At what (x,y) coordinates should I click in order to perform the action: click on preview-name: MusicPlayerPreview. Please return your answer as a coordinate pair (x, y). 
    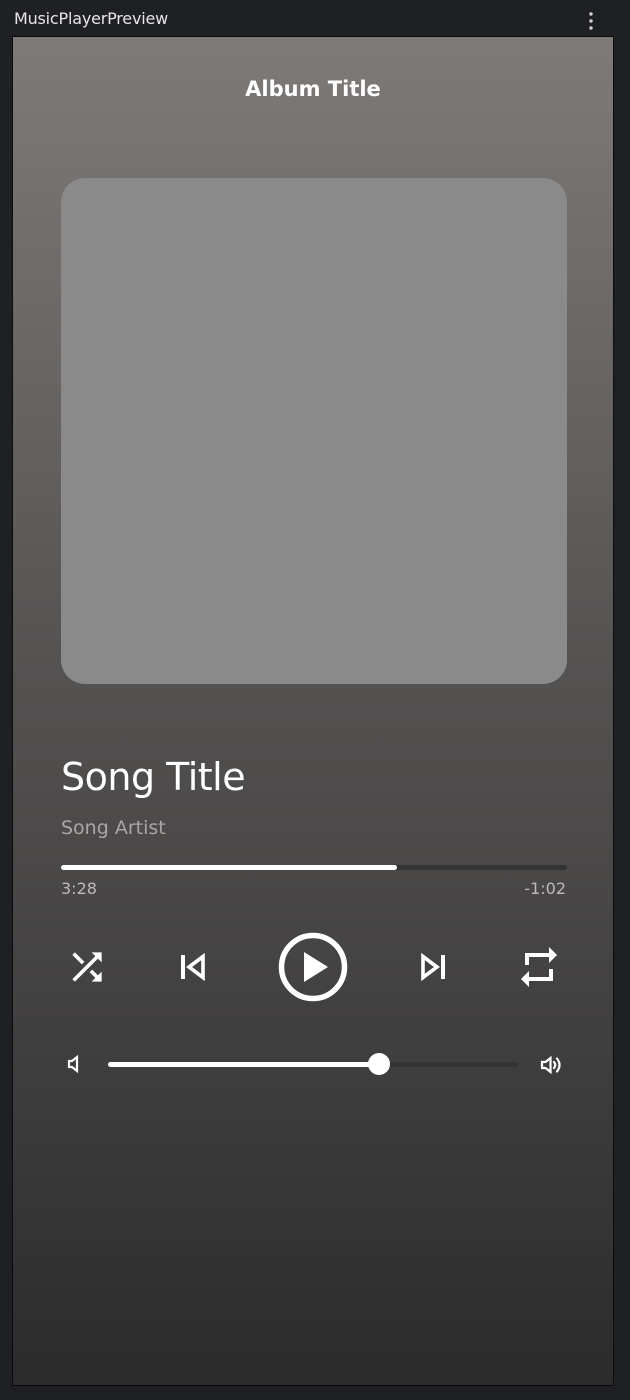
    Looking at the image, I should click on (91, 18).